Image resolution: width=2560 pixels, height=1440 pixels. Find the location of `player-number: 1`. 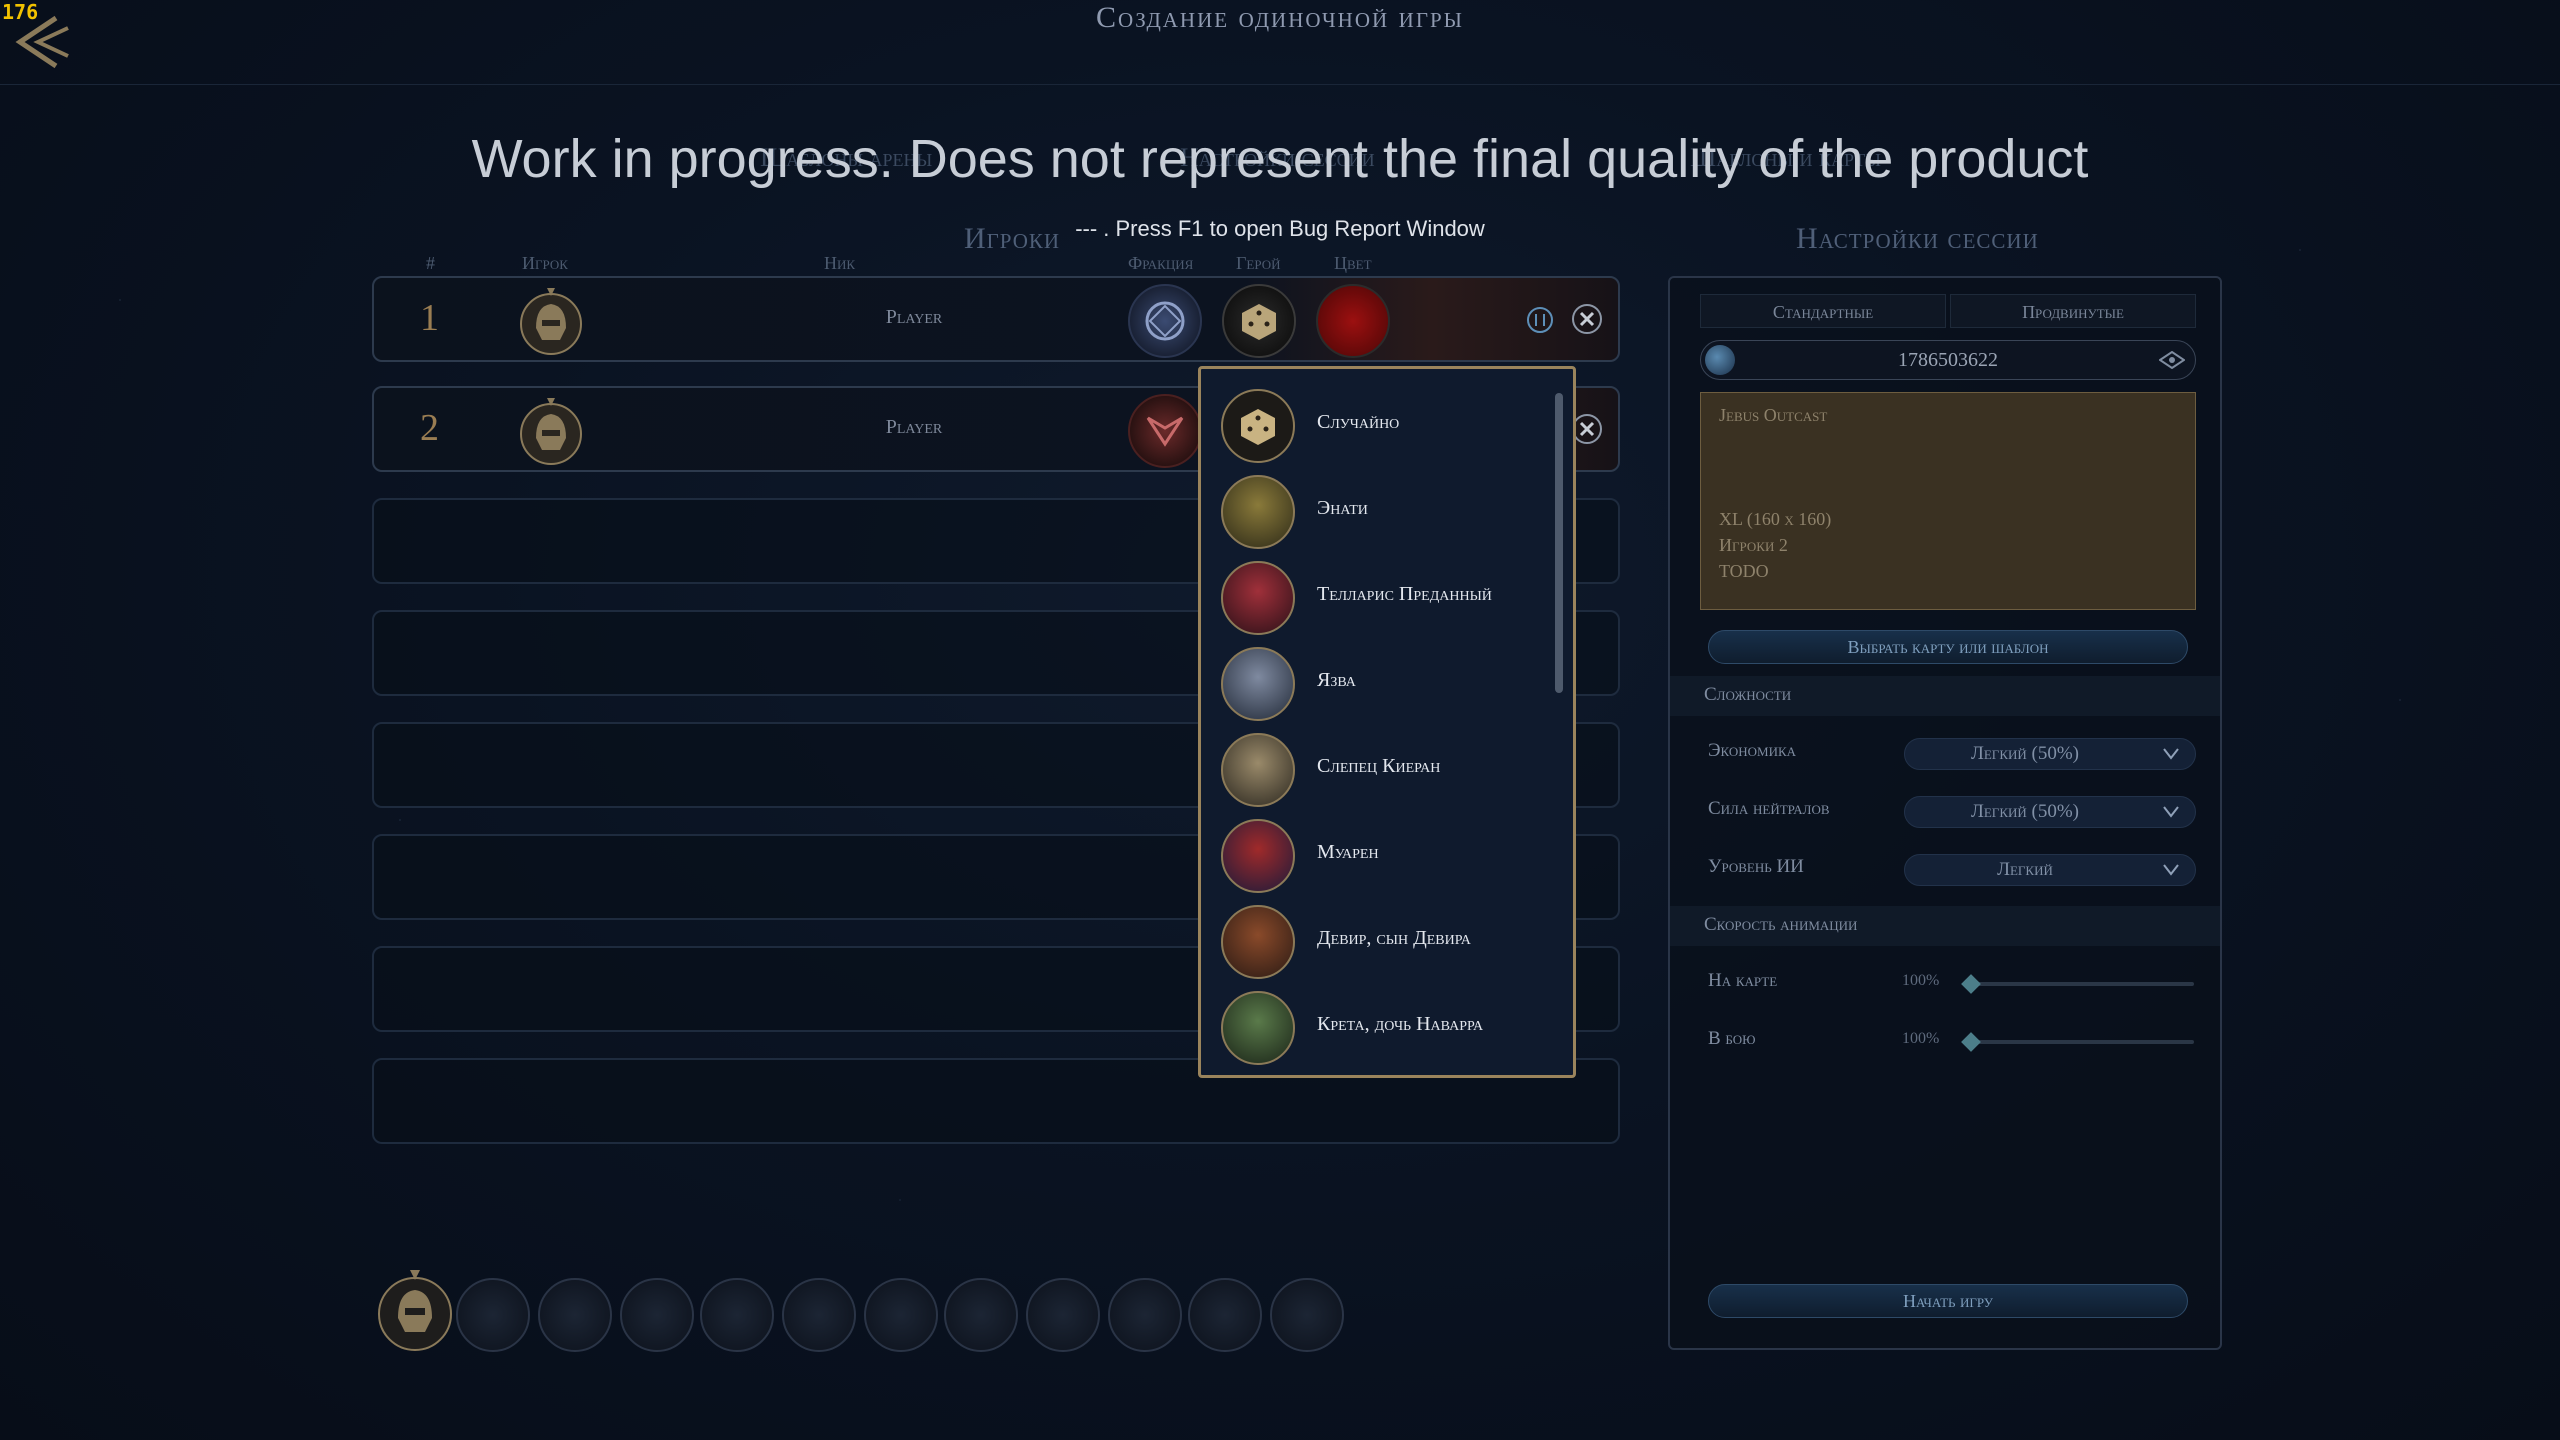

player-number: 1 is located at coordinates (429, 318).